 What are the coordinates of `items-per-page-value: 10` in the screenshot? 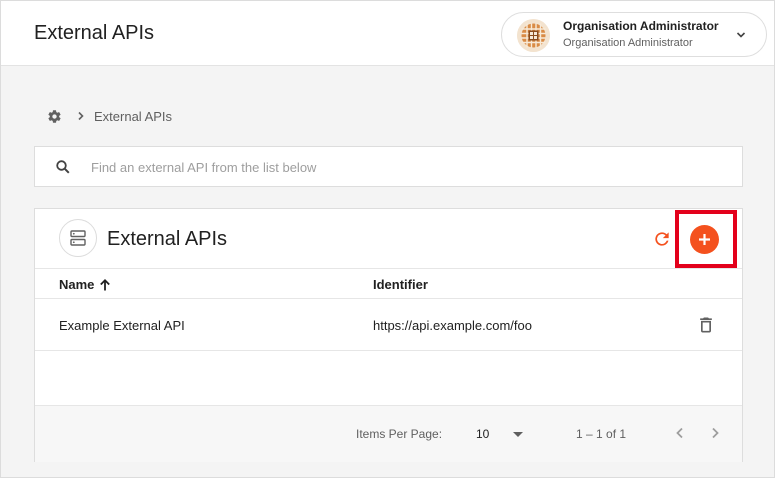 It's located at (483, 434).